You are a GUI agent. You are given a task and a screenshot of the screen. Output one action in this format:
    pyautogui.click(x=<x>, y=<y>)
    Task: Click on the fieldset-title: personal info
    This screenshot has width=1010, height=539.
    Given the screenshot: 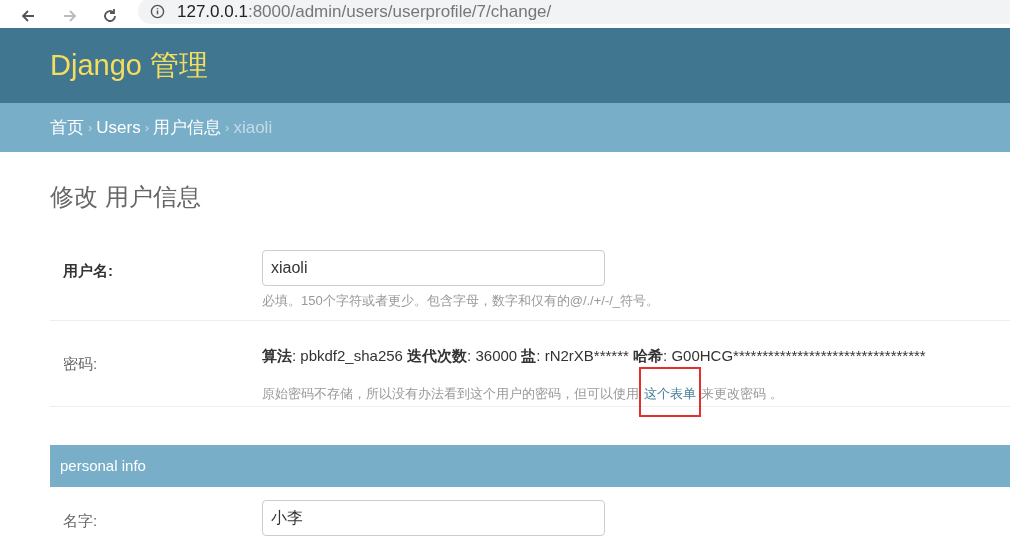 What is the action you would take?
    pyautogui.click(x=103, y=465)
    